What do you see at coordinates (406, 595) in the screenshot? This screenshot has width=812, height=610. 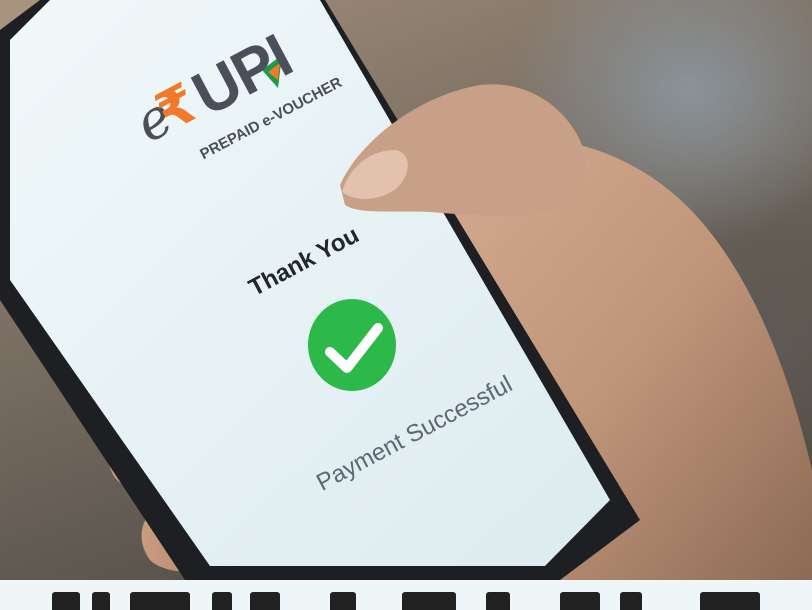 I see `cropped-caption-strokes` at bounding box center [406, 595].